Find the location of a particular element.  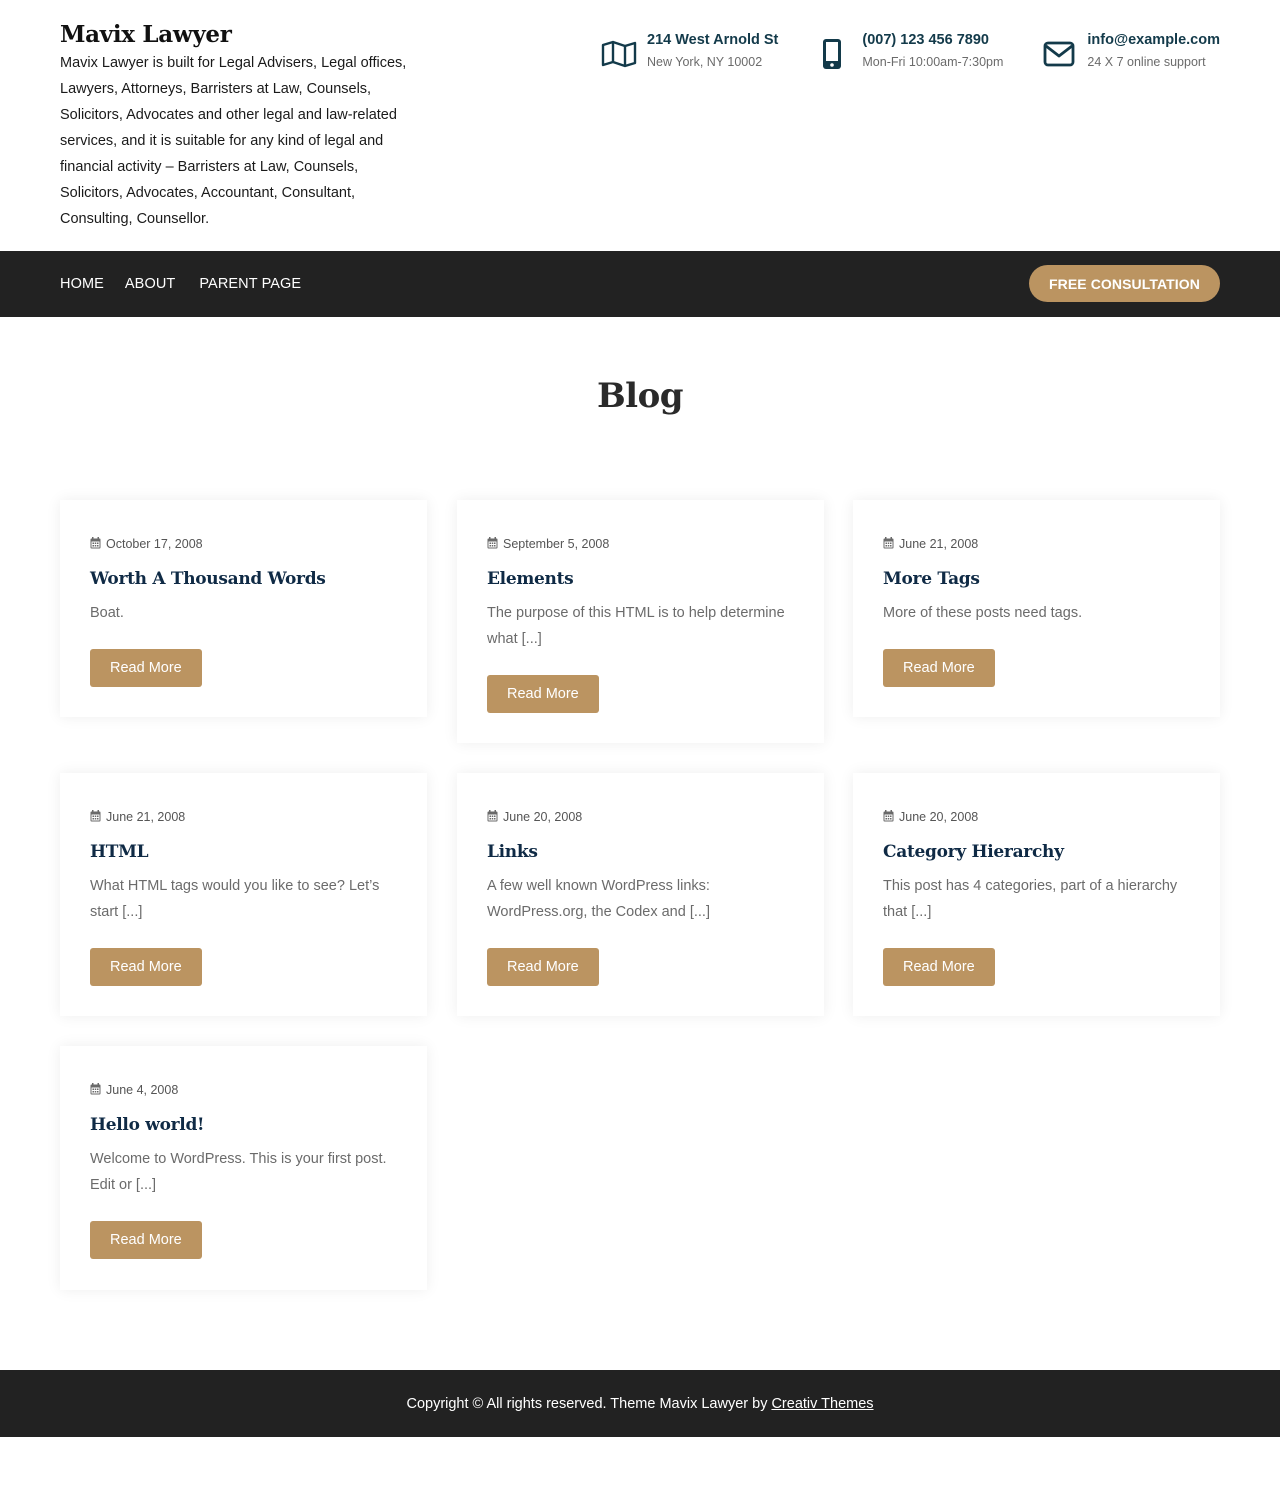

post-date-text: October 17, 2008 is located at coordinates (154, 544).